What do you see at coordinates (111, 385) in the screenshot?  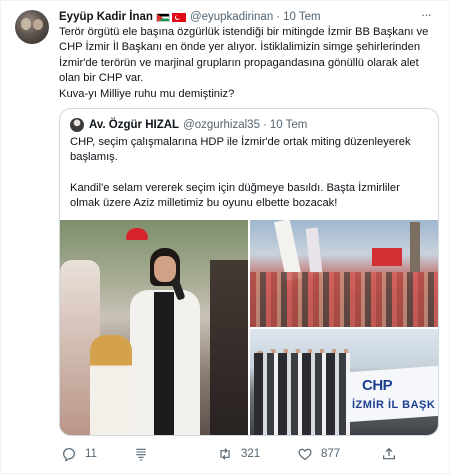 I see `photo-child` at bounding box center [111, 385].